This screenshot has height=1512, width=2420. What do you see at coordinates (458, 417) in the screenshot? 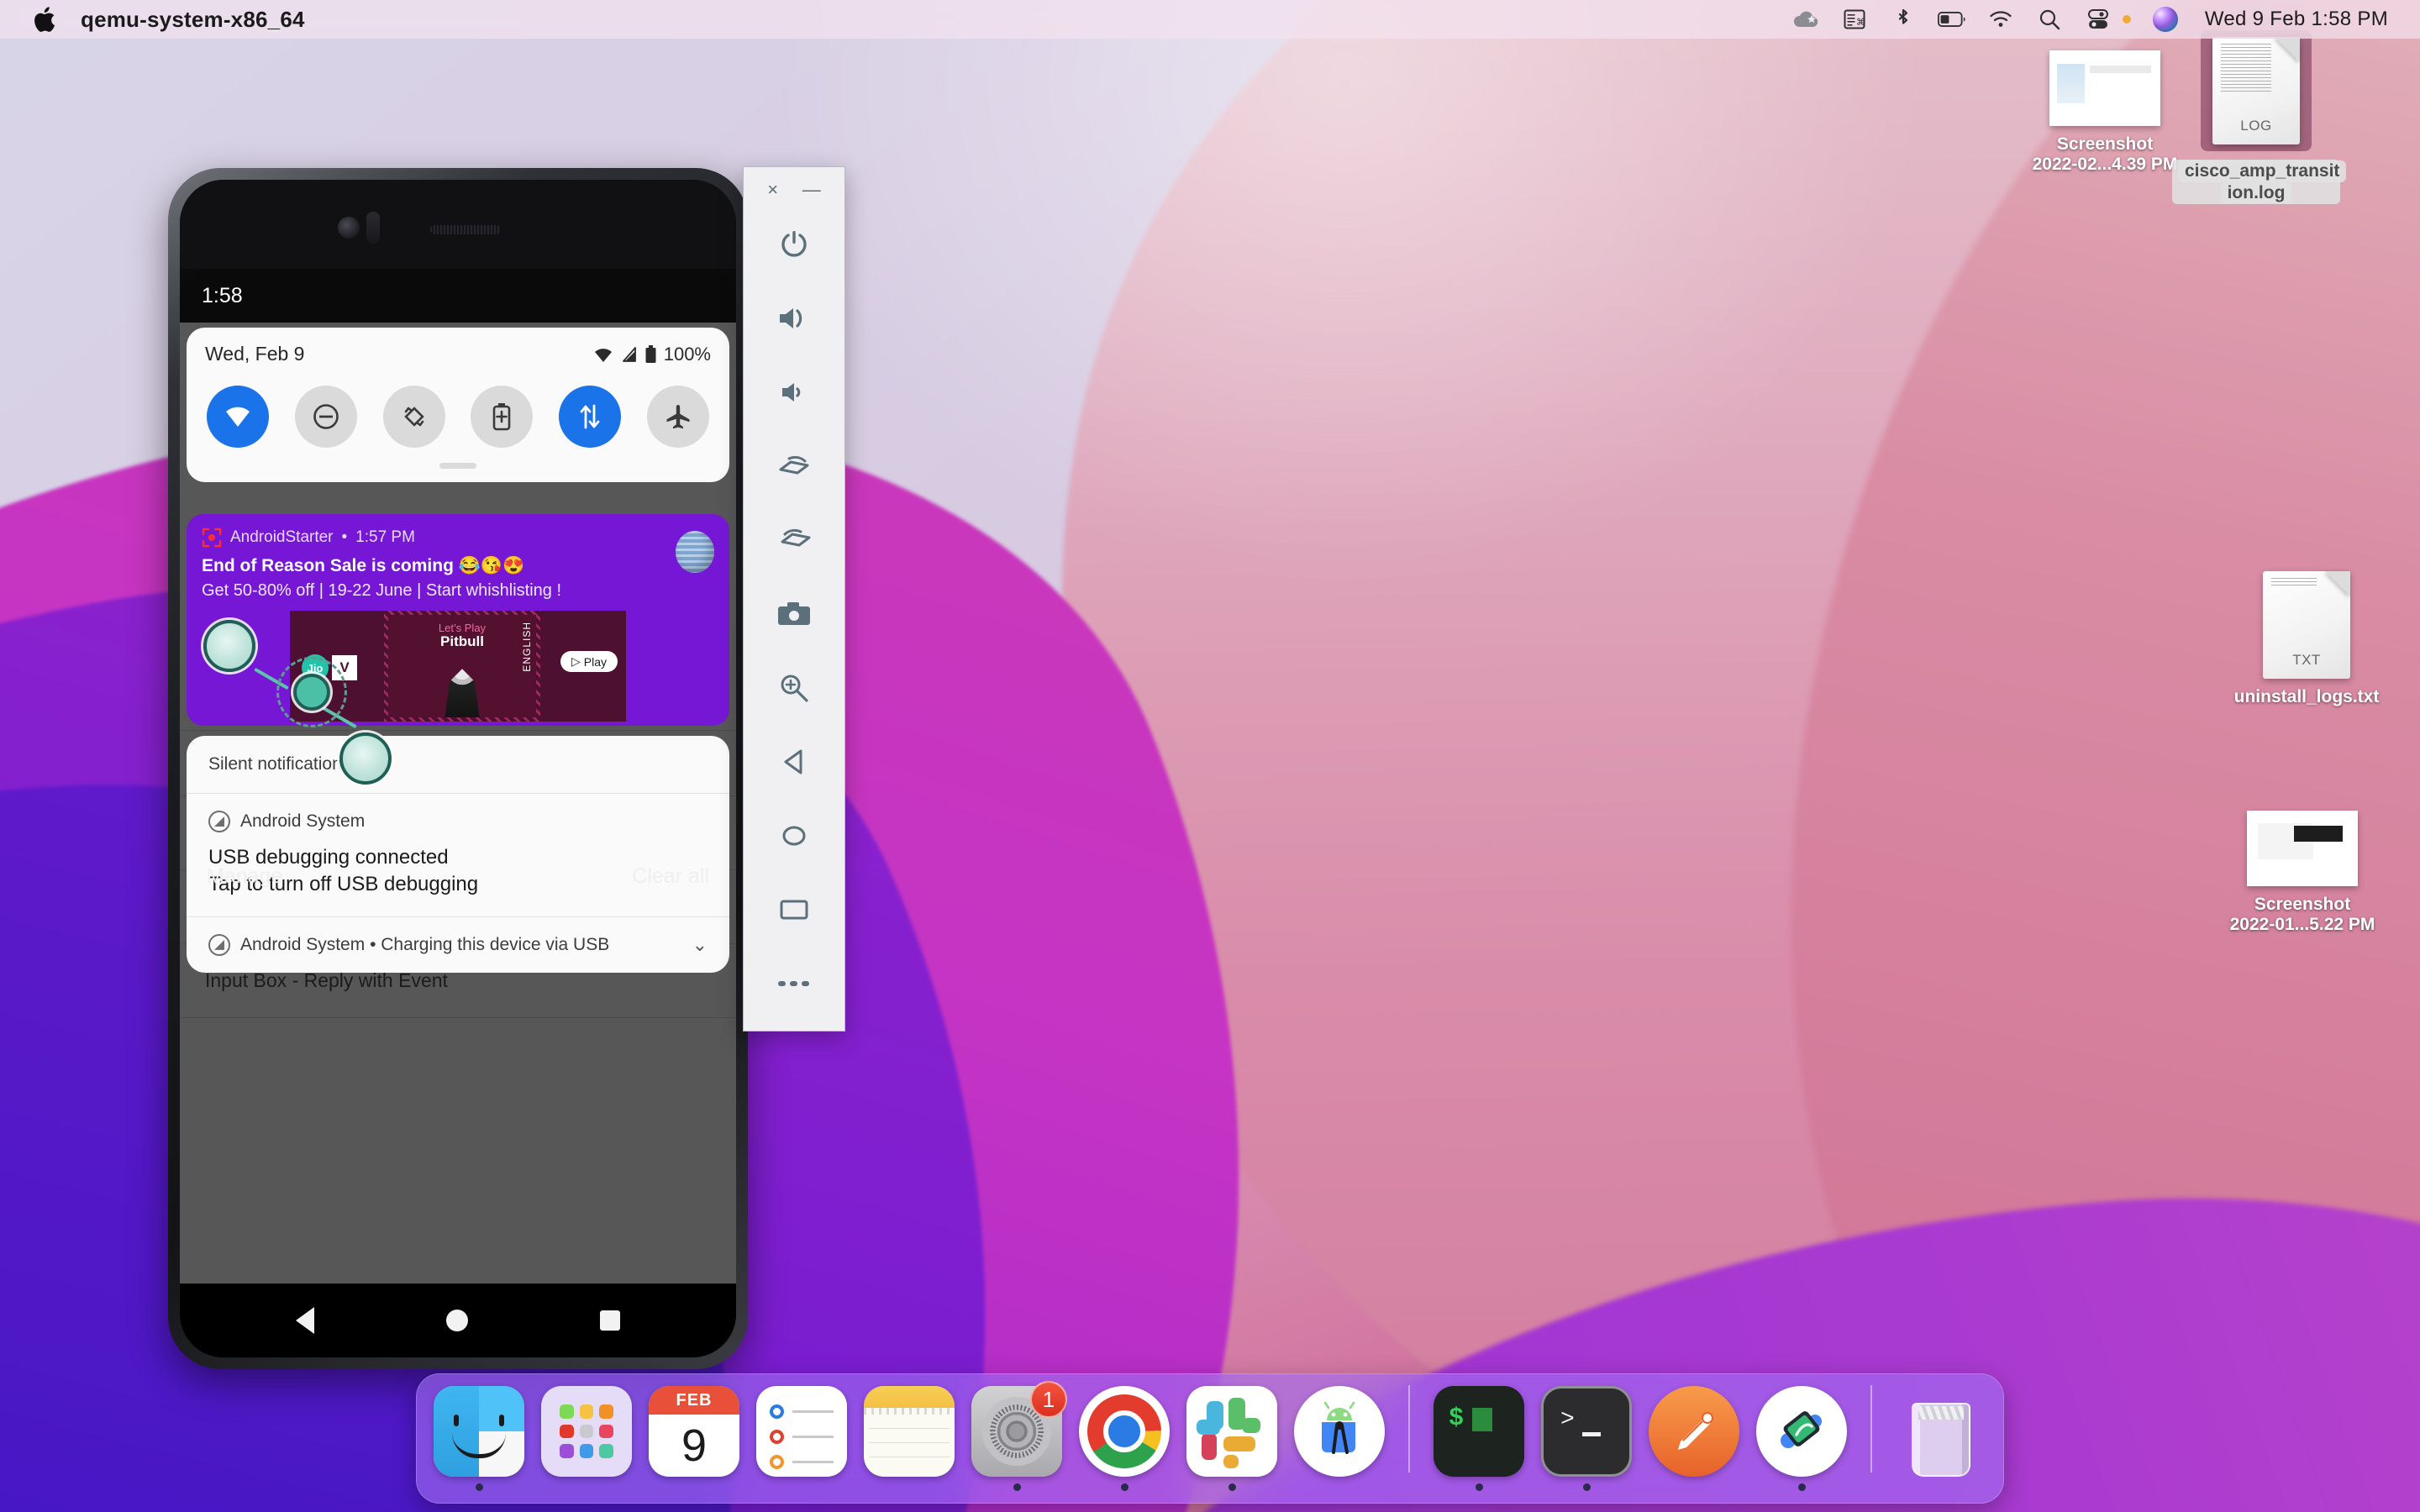
I see `quick-settings-tiles` at bounding box center [458, 417].